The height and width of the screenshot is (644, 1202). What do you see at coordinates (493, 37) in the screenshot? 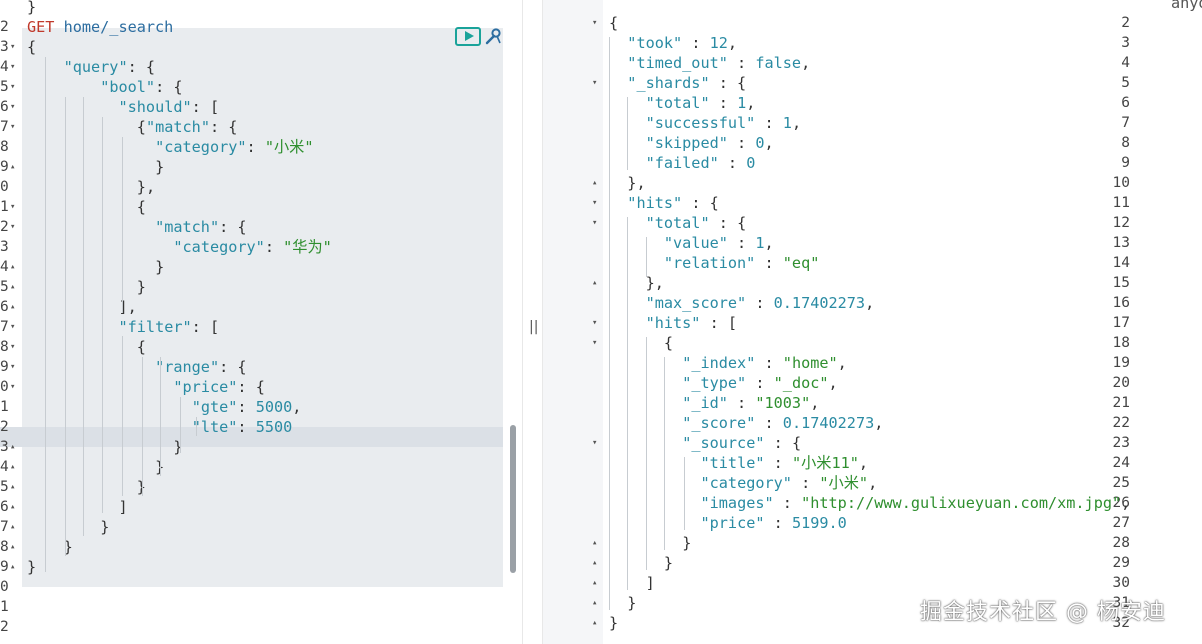
I see `wrench-icon` at bounding box center [493, 37].